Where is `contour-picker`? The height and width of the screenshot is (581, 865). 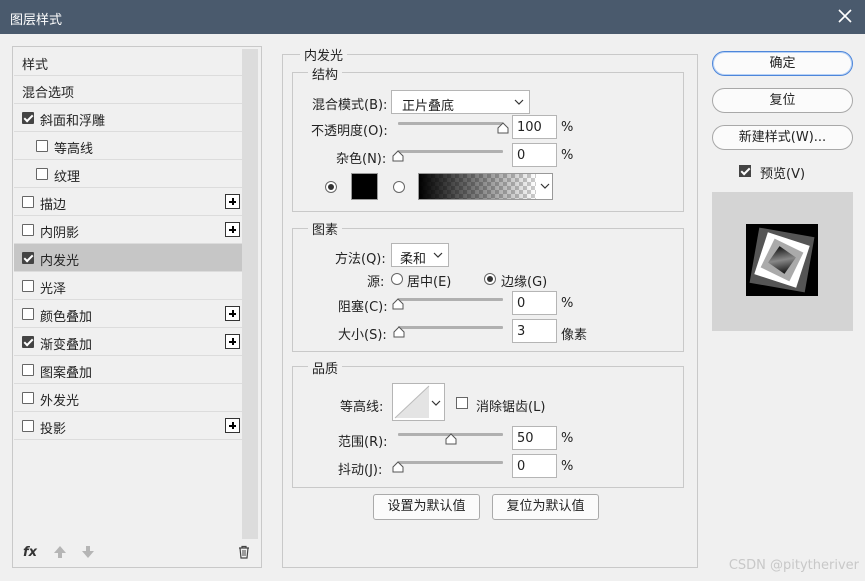 contour-picker is located at coordinates (418, 402).